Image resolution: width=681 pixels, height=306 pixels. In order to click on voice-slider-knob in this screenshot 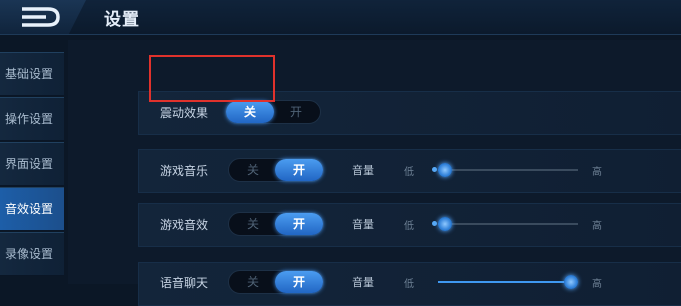, I will do `click(571, 282)`.